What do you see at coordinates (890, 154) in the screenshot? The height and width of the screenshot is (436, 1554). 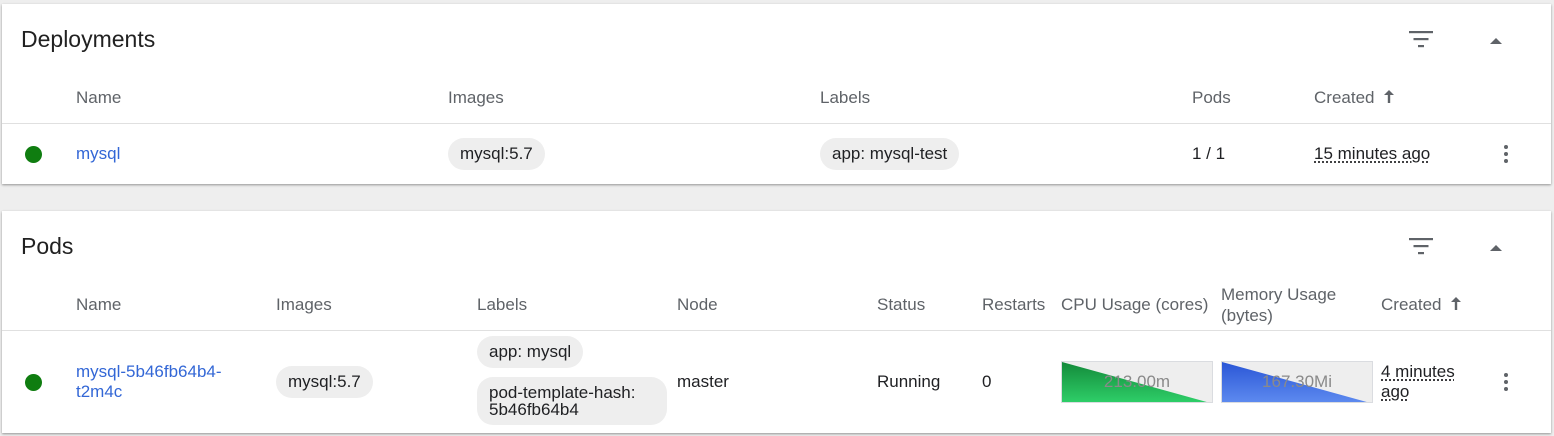 I see `label-chip: app: mysql-test` at bounding box center [890, 154].